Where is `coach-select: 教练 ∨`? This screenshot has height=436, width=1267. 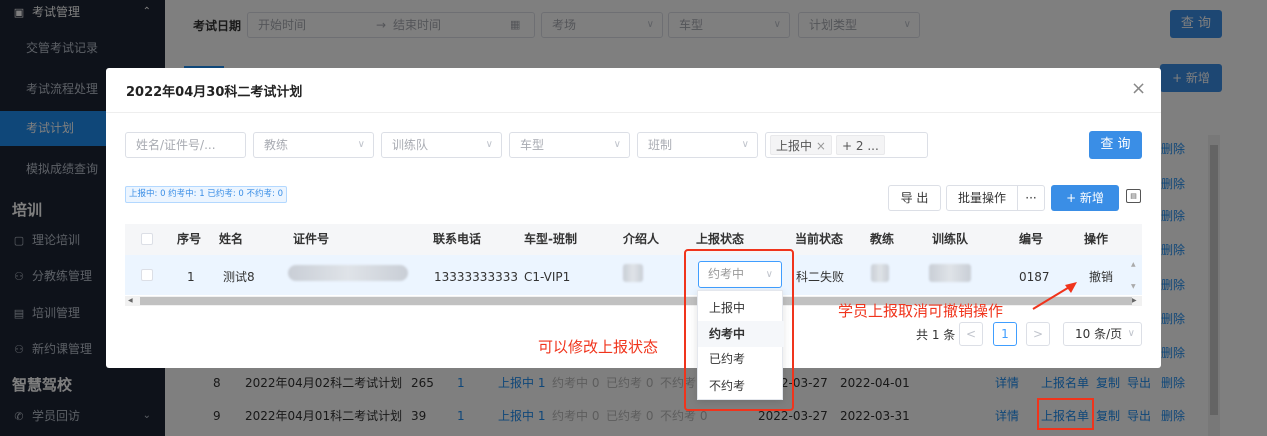 coach-select: 教练 ∨ is located at coordinates (313, 145).